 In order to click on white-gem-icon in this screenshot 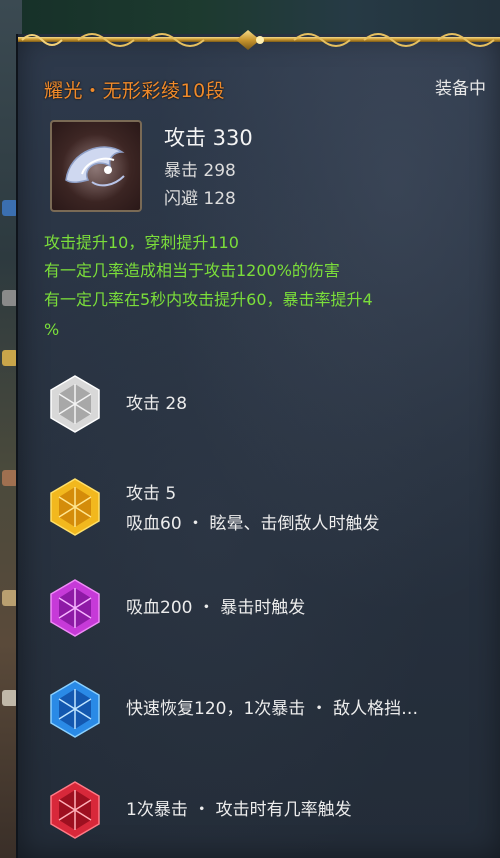, I will do `click(75, 404)`.